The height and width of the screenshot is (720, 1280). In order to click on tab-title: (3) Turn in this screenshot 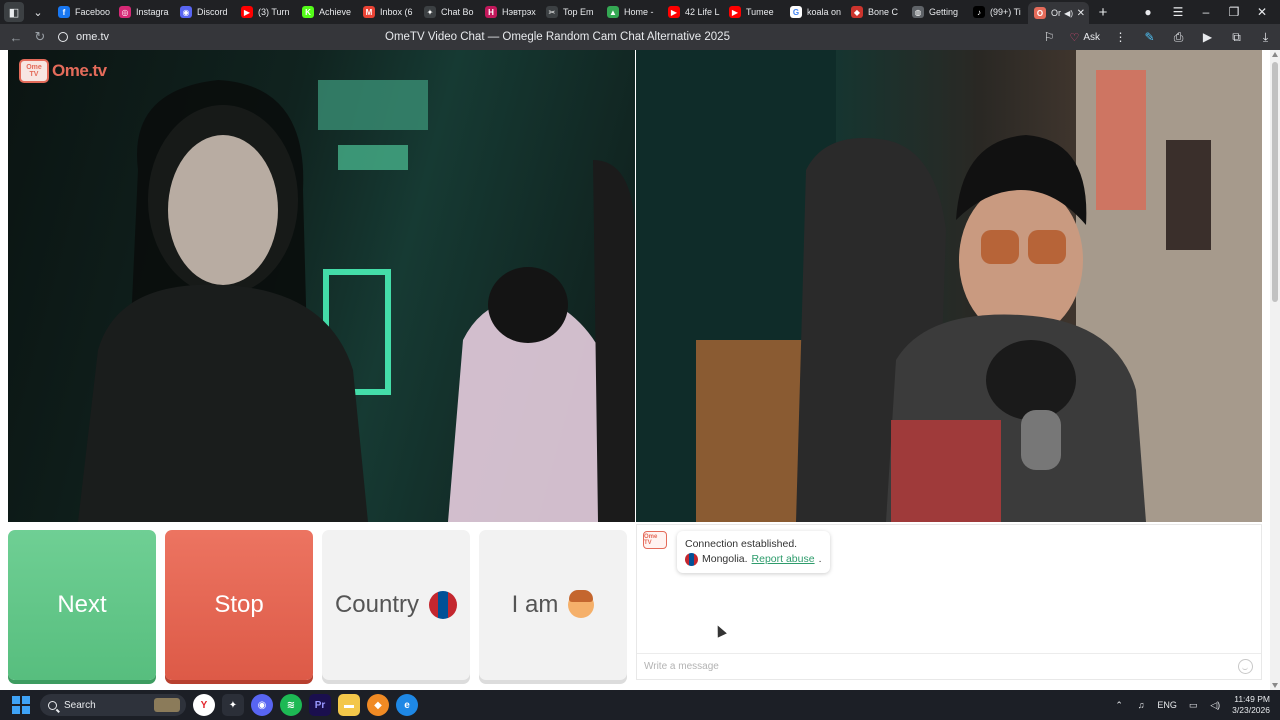, I will do `click(274, 12)`.